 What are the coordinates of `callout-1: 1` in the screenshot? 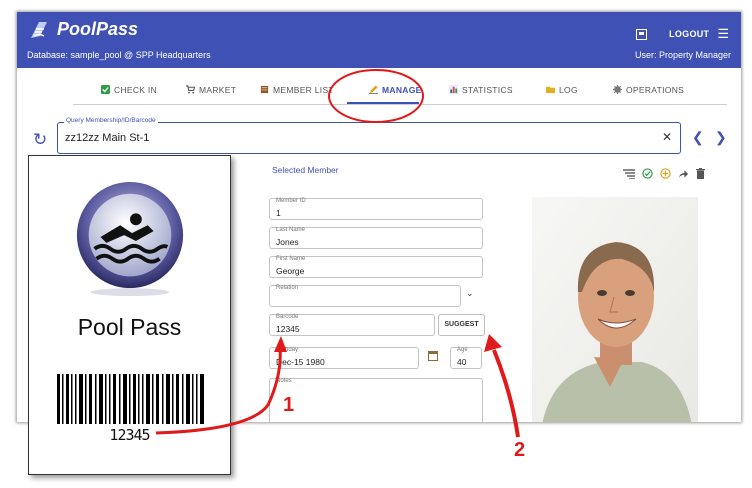 It's located at (289, 405).